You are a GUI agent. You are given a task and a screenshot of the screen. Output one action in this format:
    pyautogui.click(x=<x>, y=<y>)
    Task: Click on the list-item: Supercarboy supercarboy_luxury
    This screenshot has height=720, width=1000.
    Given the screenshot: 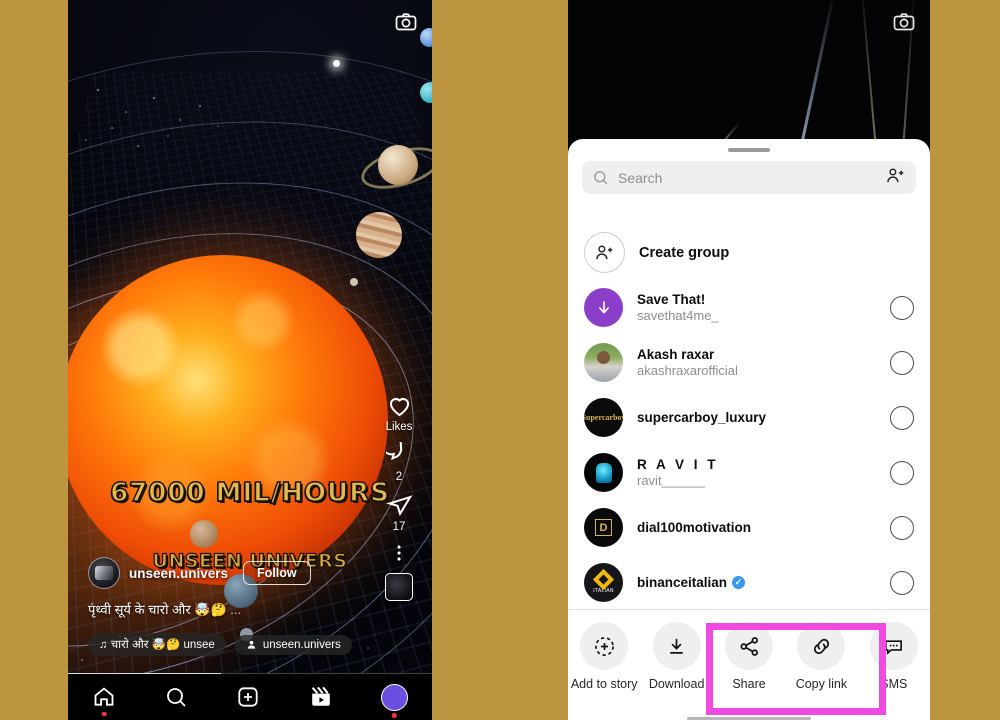 What is the action you would take?
    pyautogui.click(x=749, y=417)
    